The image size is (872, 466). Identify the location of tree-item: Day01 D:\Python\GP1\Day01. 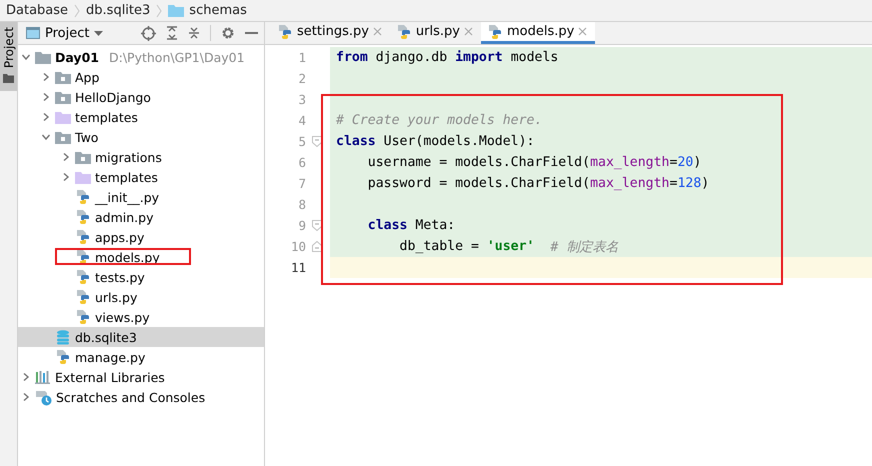
(141, 57).